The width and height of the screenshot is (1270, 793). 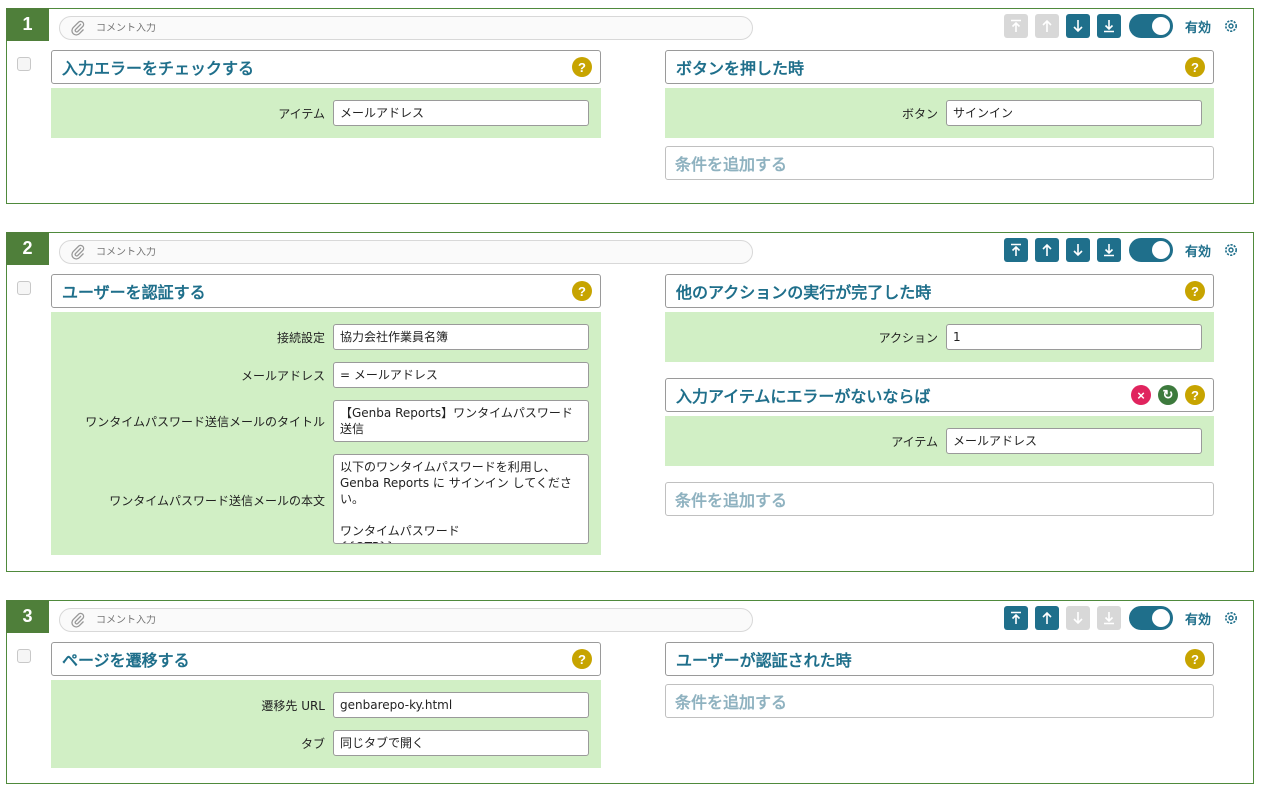 I want to click on field-tab: 同じタブで開く, so click(x=461, y=743).